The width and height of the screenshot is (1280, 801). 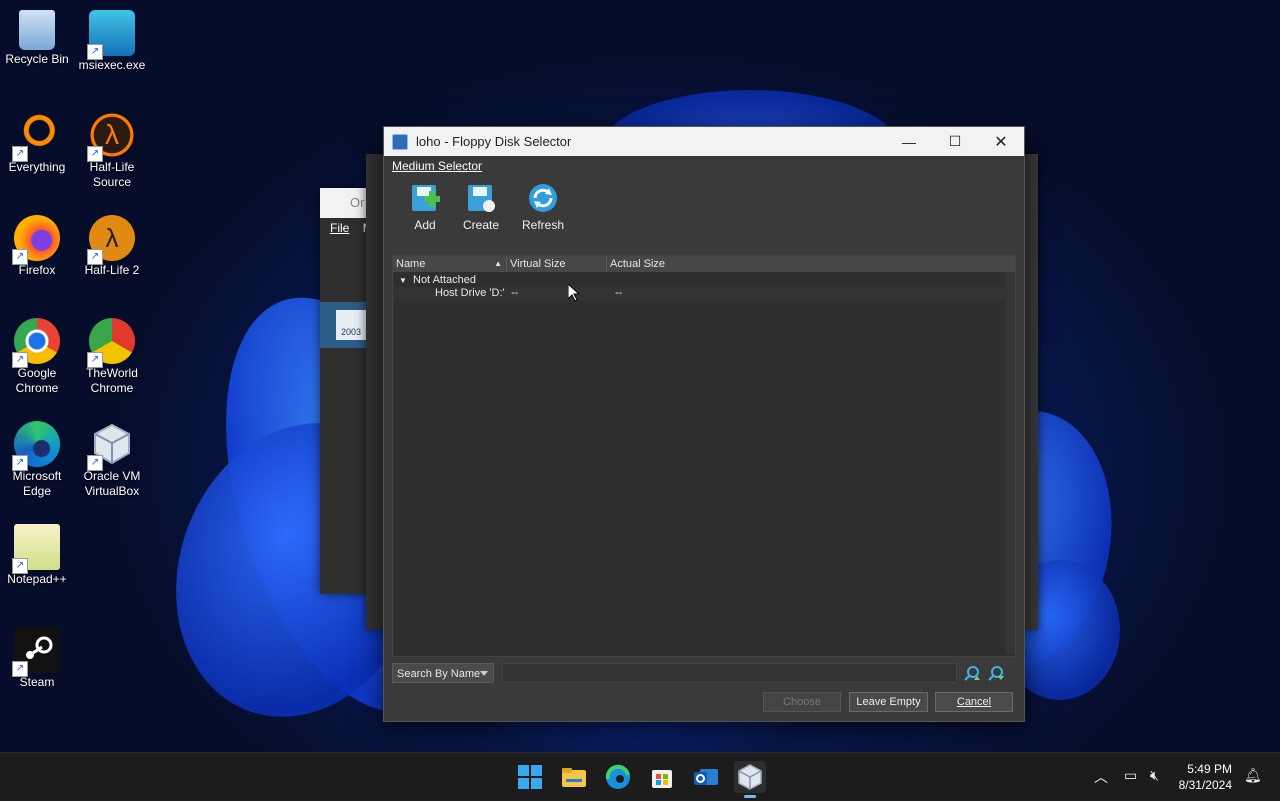 What do you see at coordinates (888, 702) in the screenshot?
I see `leave-empty-button: Leave Empty` at bounding box center [888, 702].